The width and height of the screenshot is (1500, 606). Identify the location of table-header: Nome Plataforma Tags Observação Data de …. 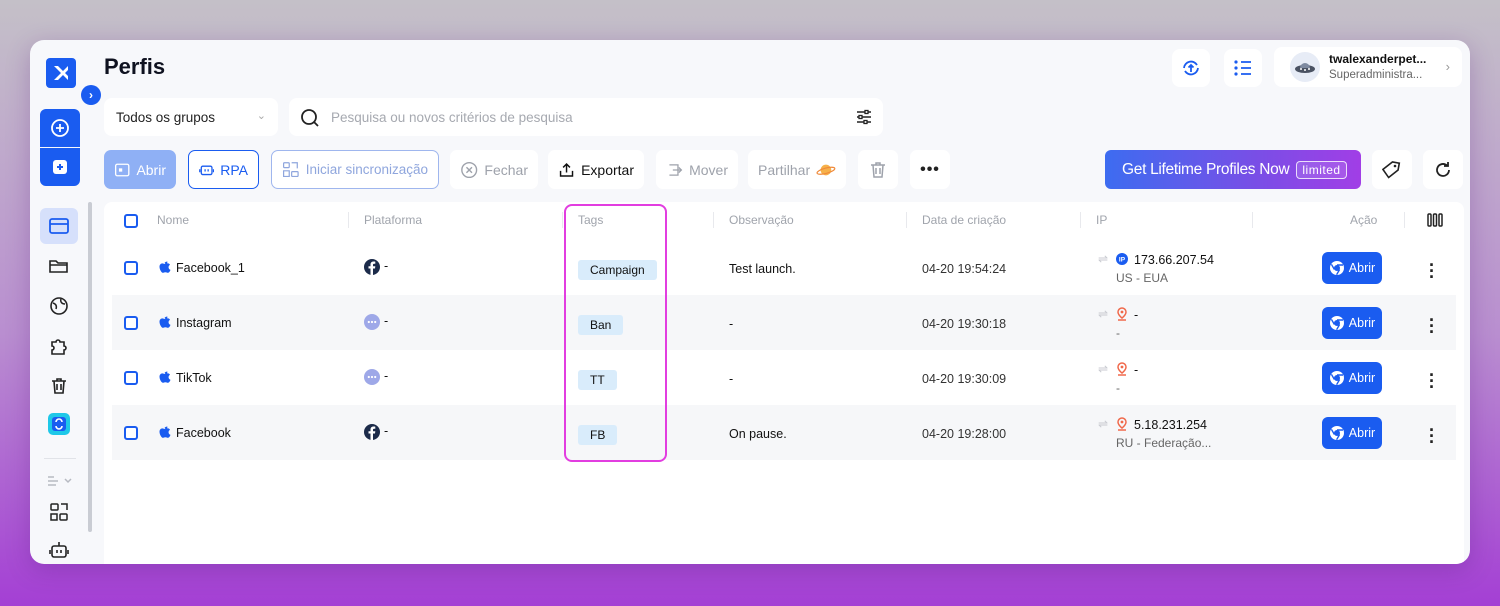
(784, 221).